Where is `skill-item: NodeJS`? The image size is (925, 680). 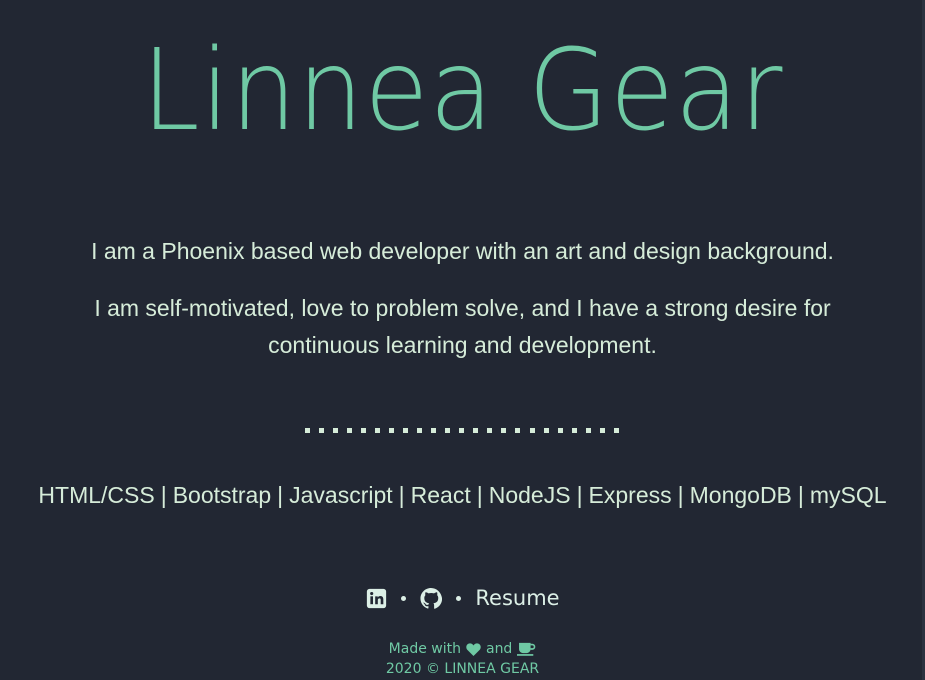
skill-item: NodeJS is located at coordinates (529, 495).